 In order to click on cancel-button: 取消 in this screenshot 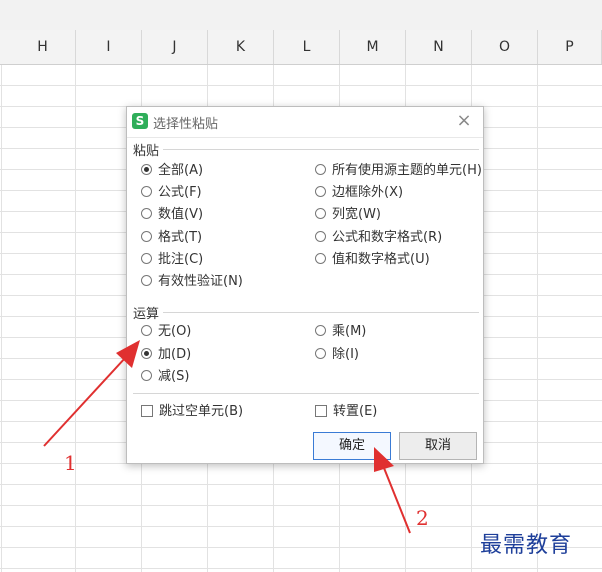, I will do `click(438, 446)`.